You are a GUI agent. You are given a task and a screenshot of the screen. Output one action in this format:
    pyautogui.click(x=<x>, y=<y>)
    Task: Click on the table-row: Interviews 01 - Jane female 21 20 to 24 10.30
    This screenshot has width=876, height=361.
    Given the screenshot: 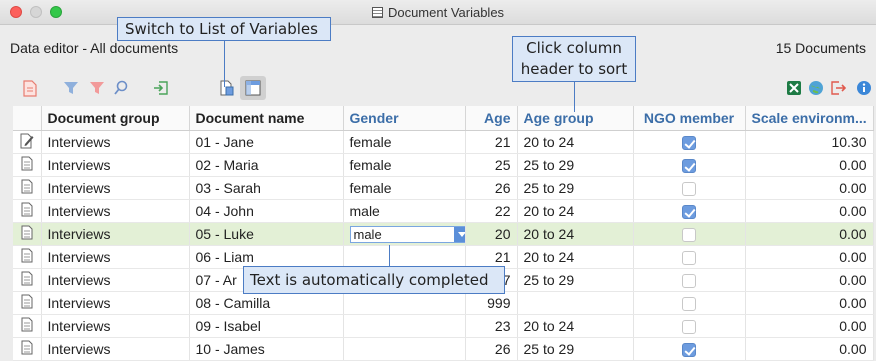 What is the action you would take?
    pyautogui.click(x=443, y=142)
    